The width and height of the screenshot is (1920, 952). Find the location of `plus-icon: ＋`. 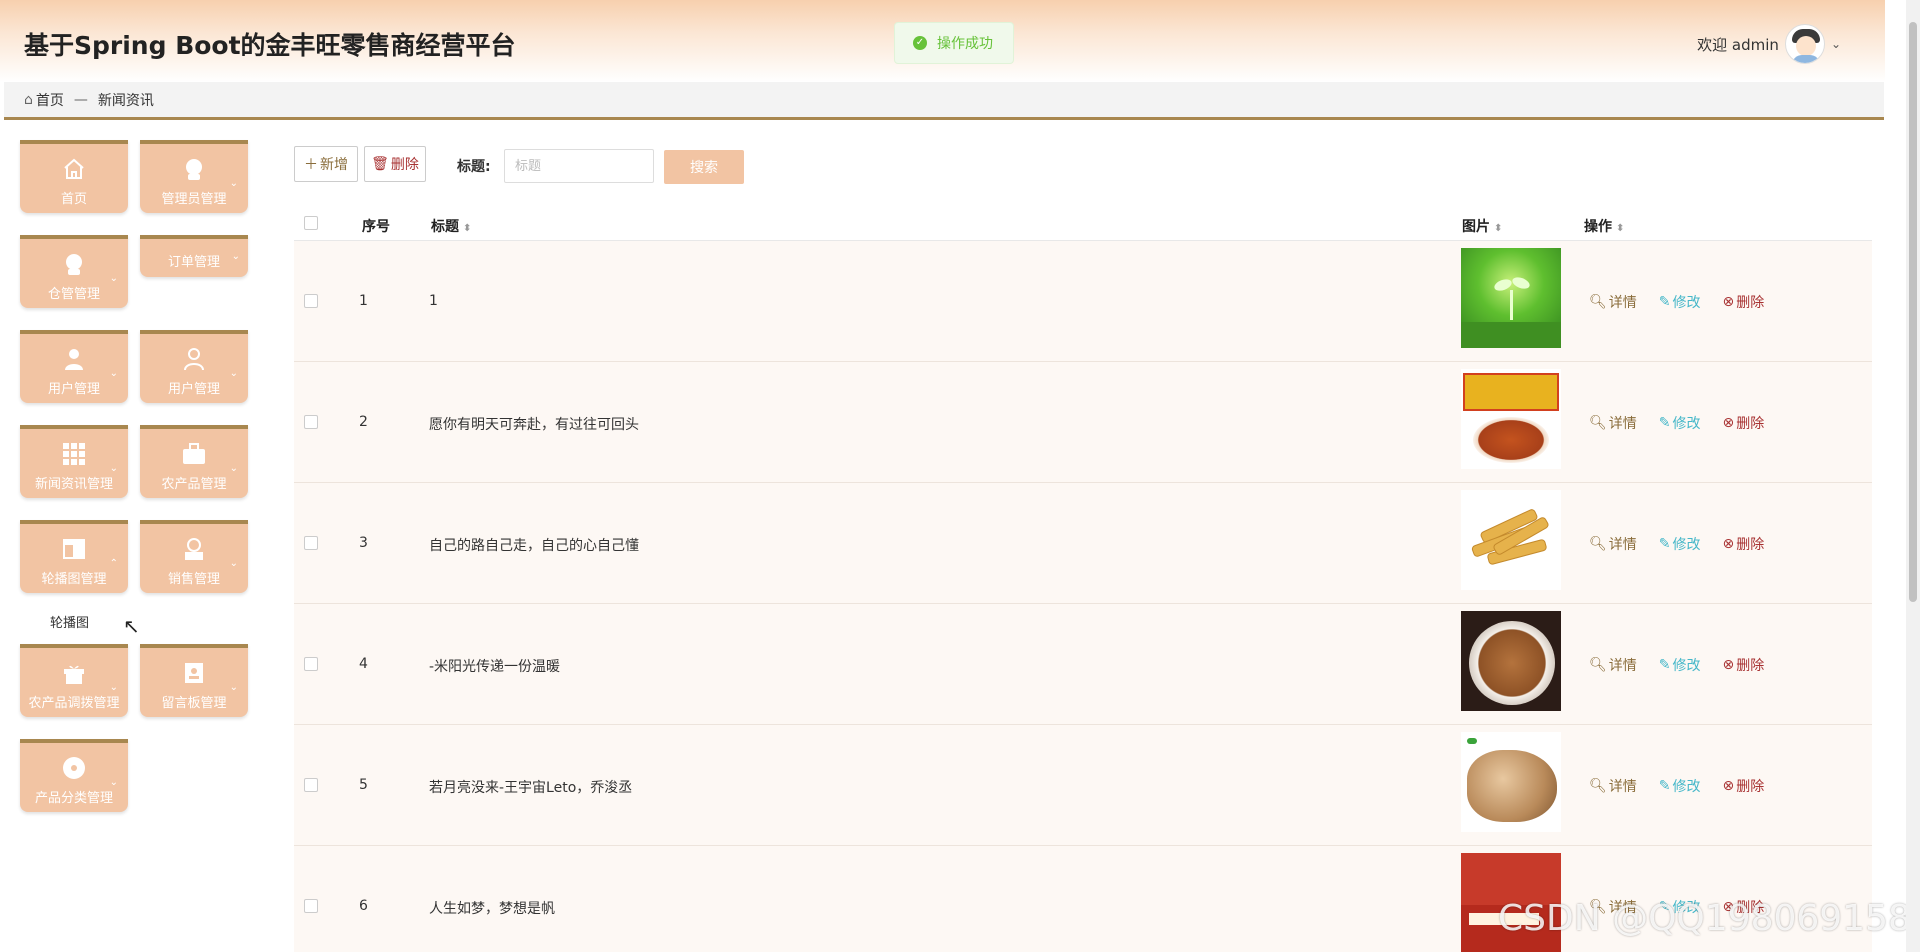

plus-icon: ＋ is located at coordinates (311, 165).